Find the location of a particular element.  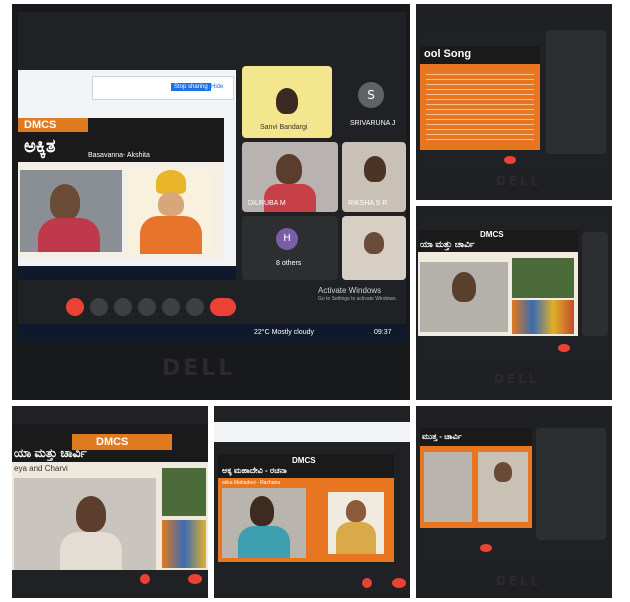

participant-tile-sanvi: Sanvi Bandargi is located at coordinates (287, 102).